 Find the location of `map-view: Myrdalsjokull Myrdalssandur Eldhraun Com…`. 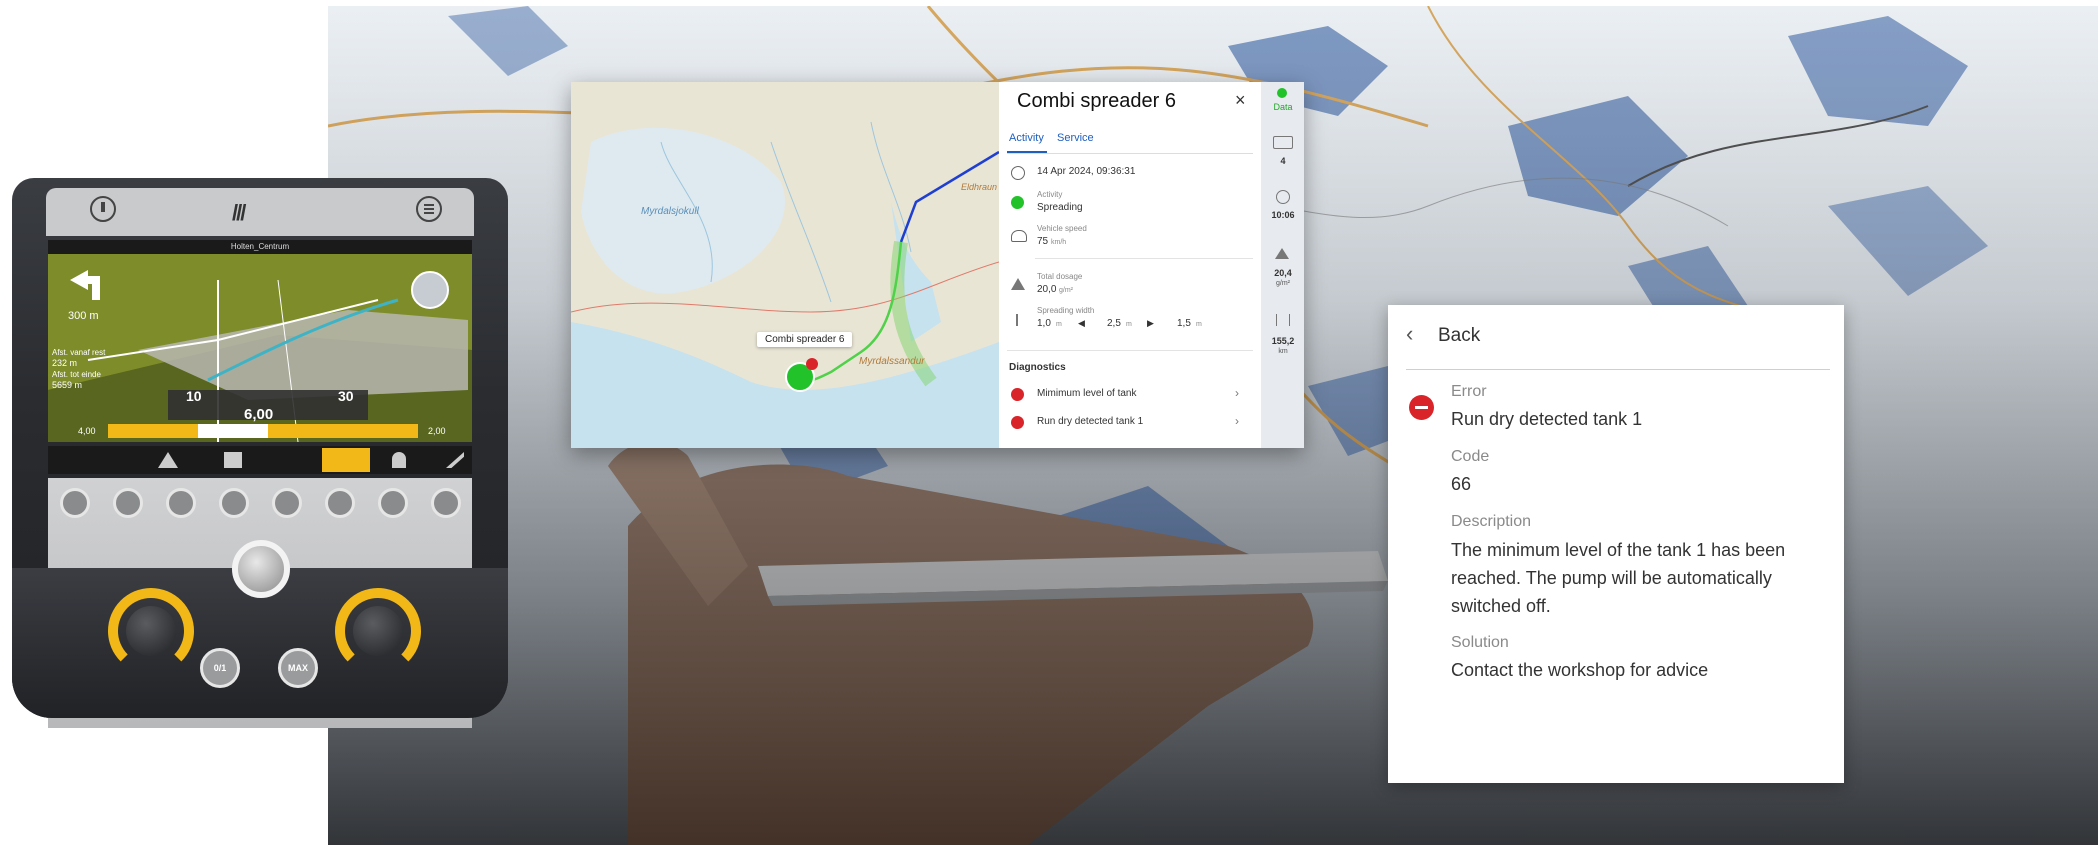

map-view: Myrdalsjokull Myrdalssandur Eldhraun Com… is located at coordinates (785, 265).